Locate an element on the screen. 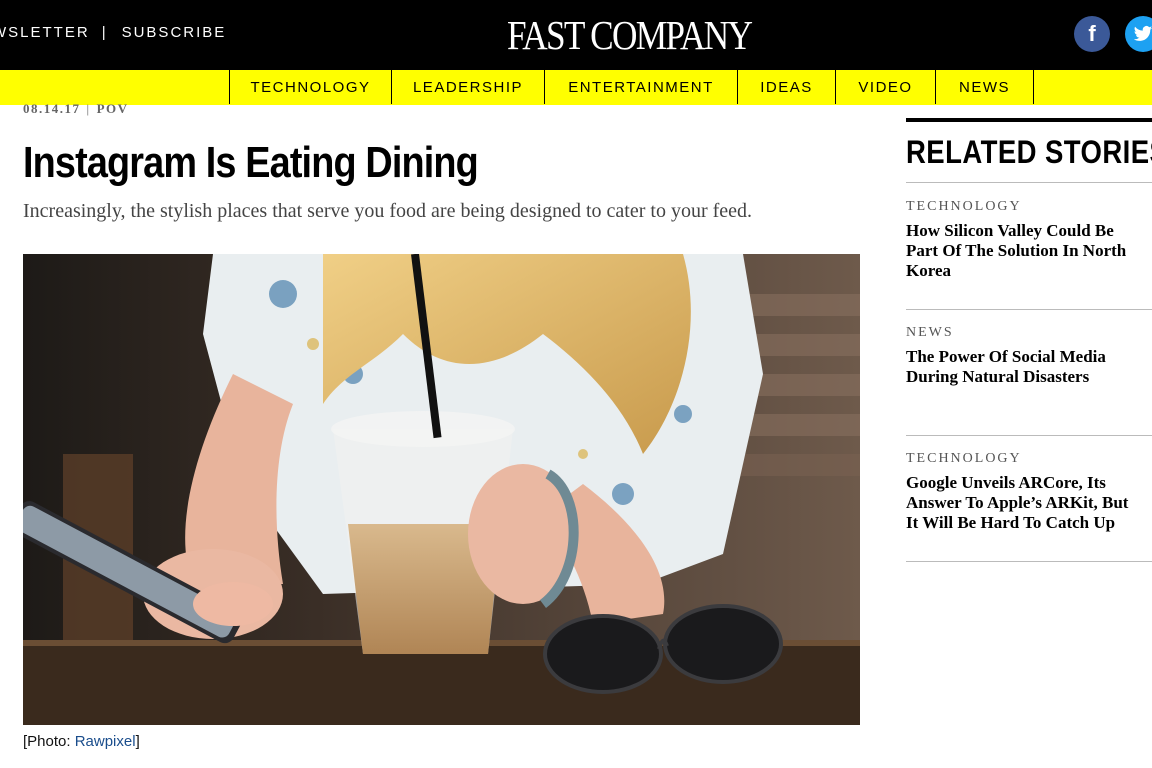  twitter-bird-icon is located at coordinates (1142, 33).